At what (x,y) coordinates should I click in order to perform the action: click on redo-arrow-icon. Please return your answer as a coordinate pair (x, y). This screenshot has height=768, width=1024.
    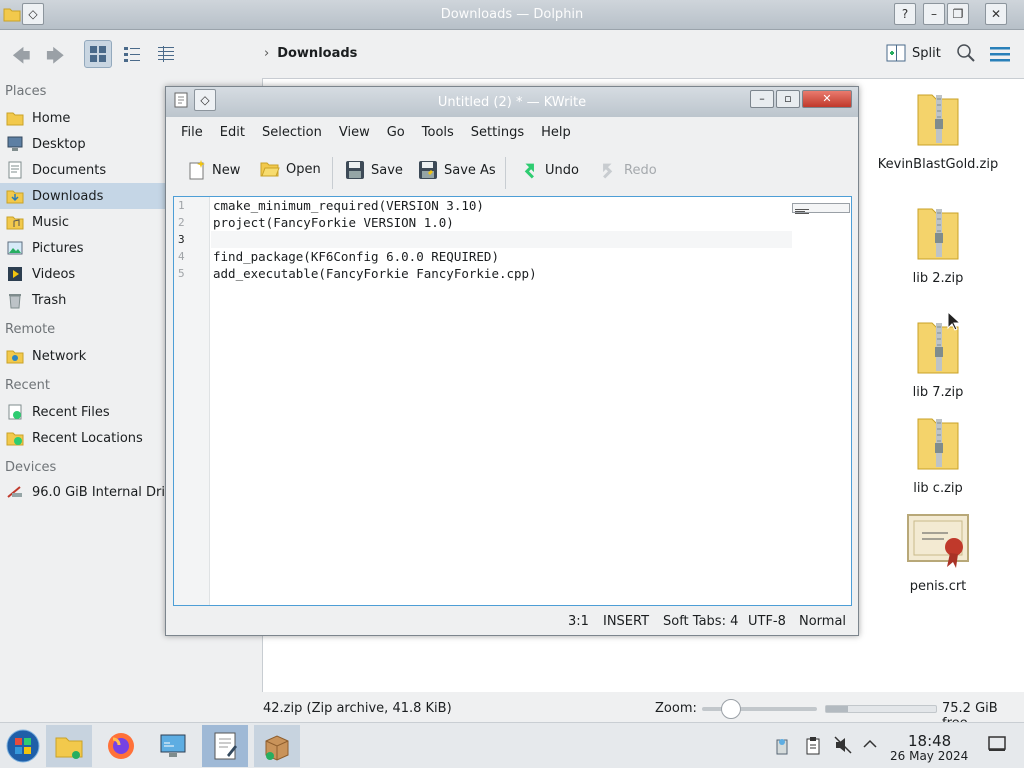
    Looking at the image, I should click on (608, 171).